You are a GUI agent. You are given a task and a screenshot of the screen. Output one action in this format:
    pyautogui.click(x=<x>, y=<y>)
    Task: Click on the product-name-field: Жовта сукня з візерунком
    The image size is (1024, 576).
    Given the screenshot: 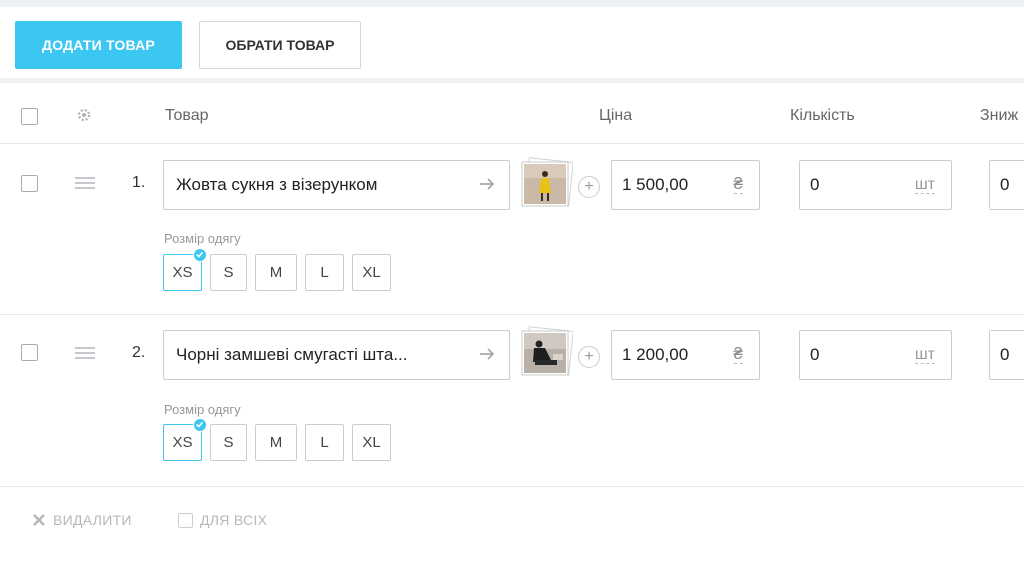 What is the action you would take?
    pyautogui.click(x=336, y=185)
    